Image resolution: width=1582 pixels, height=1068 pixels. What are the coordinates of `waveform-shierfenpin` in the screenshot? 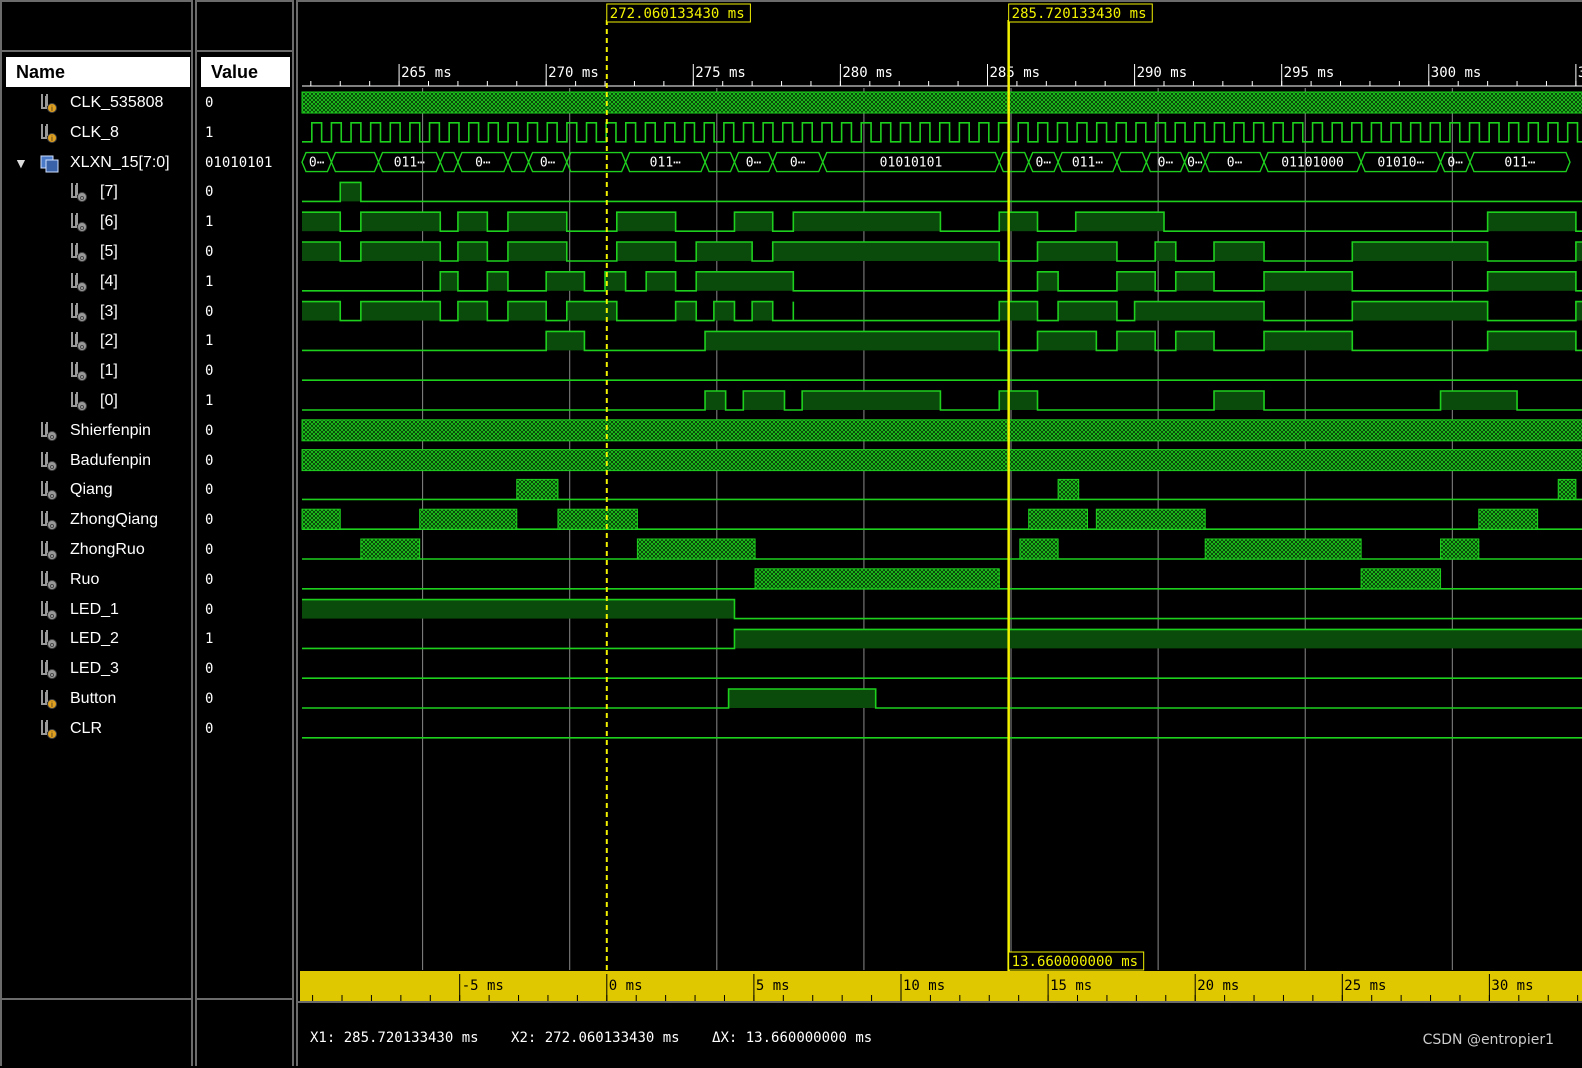 It's located at (941, 430).